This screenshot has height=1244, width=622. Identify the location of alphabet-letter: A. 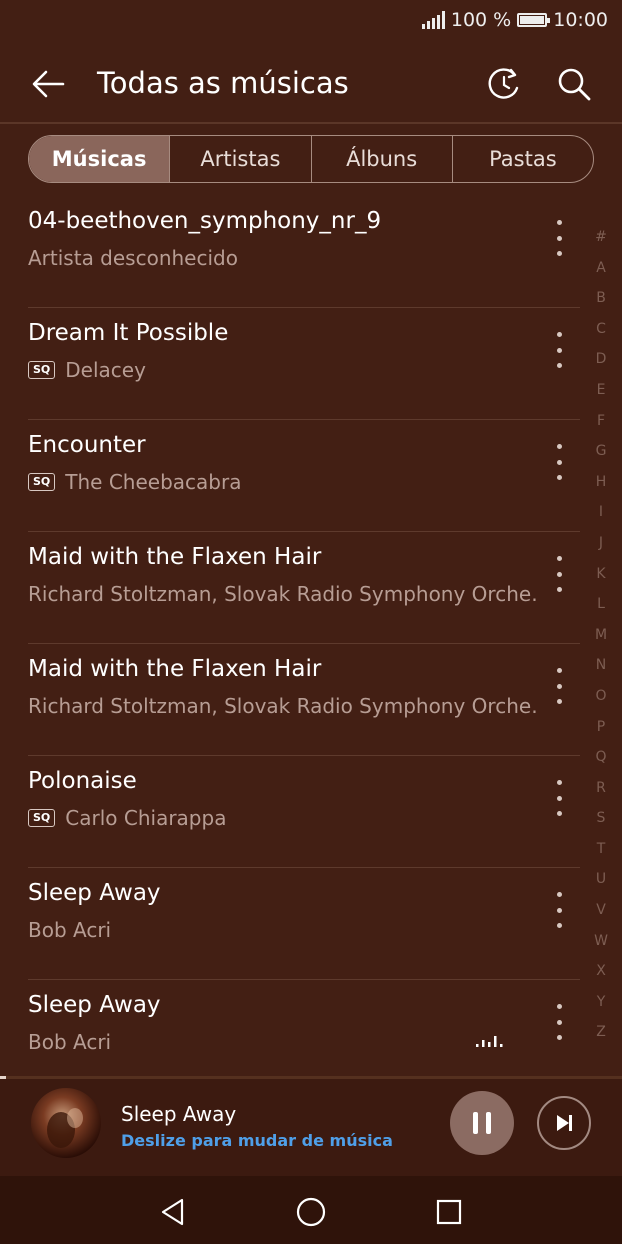
(601, 268).